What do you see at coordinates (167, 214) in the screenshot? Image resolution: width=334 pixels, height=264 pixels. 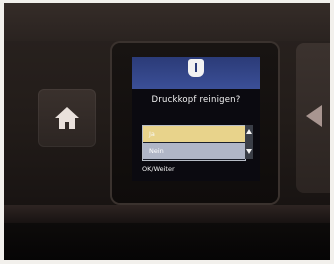 I see `panel-shelf` at bounding box center [167, 214].